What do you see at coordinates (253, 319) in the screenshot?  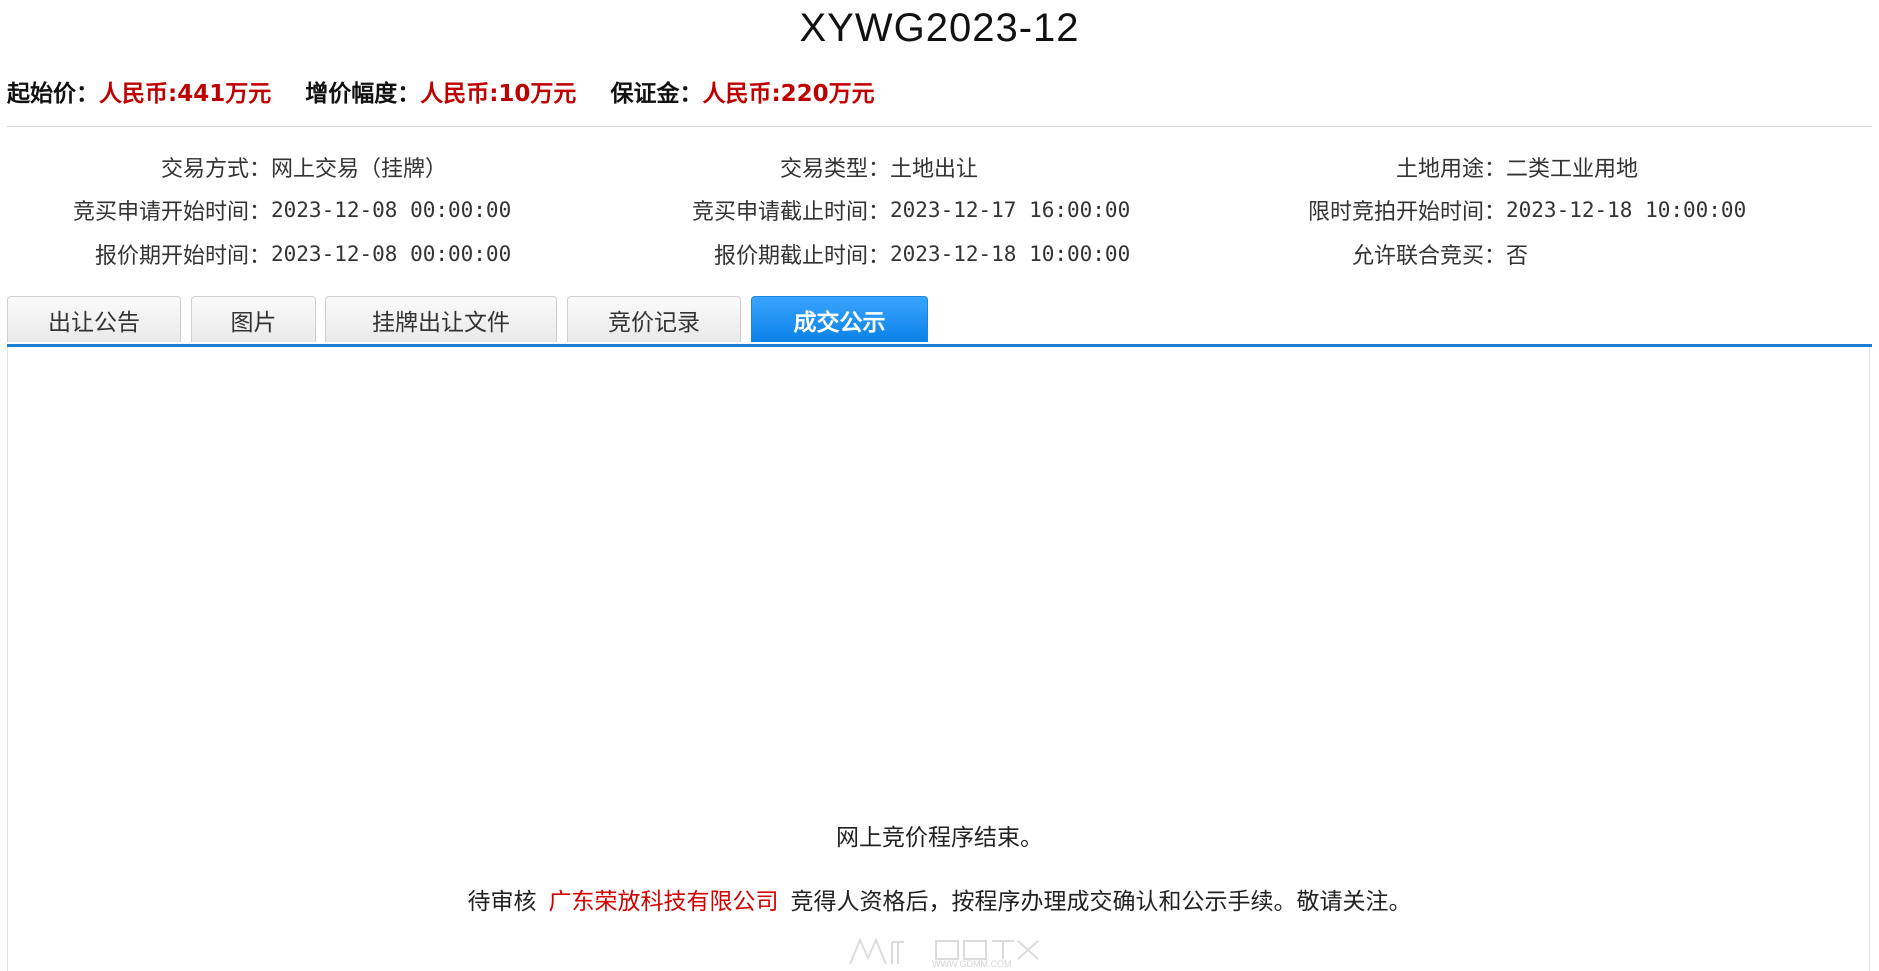 I see `tab-images: 图片` at bounding box center [253, 319].